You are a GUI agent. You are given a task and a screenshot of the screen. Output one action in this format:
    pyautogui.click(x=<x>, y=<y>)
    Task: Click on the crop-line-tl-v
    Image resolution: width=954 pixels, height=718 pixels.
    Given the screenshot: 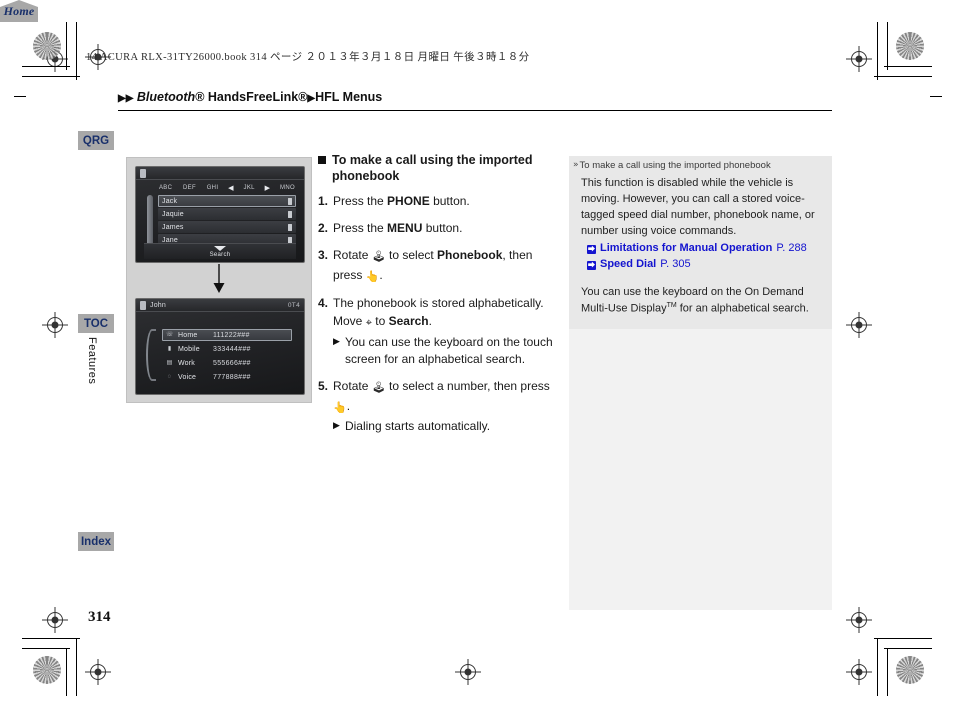 What is the action you would take?
    pyautogui.click(x=66, y=46)
    